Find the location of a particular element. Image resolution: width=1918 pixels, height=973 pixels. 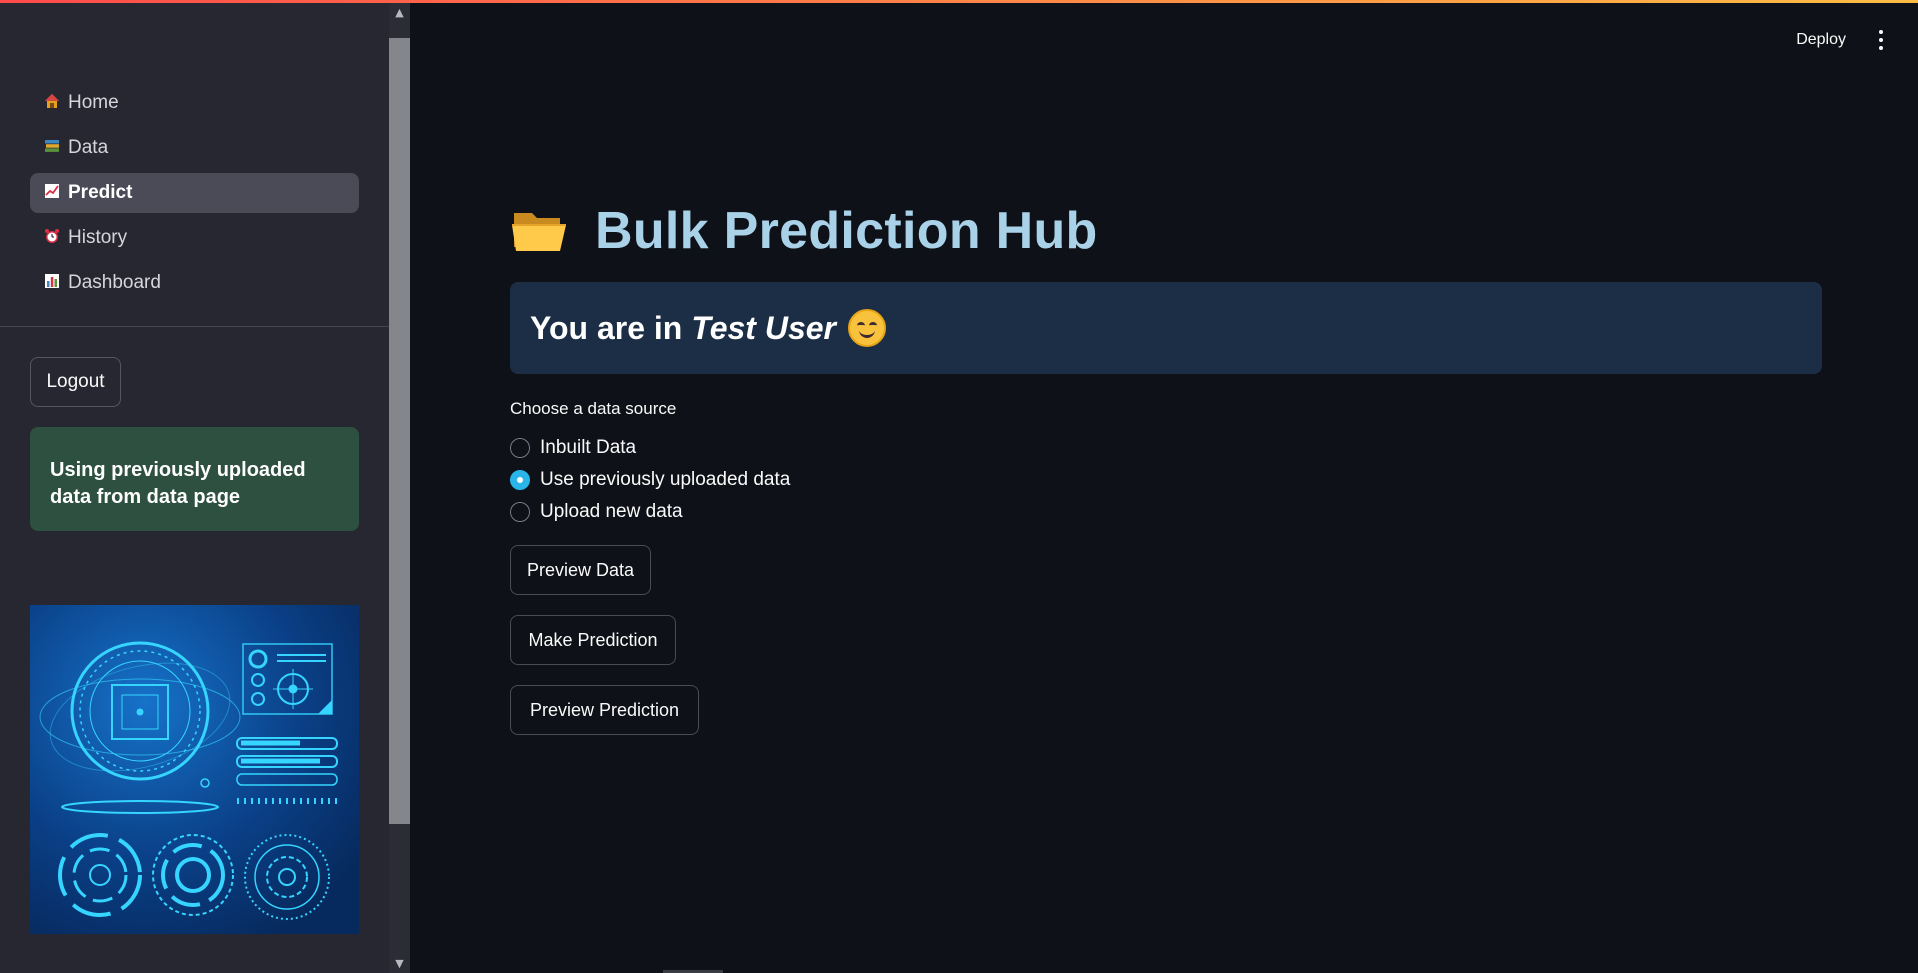

top-decoration-bar is located at coordinates (959, 1).